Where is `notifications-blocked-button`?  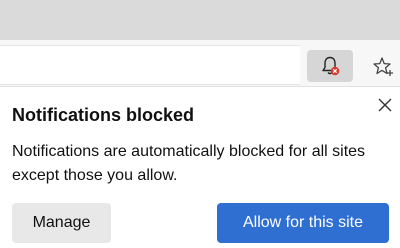 notifications-blocked-button is located at coordinates (330, 66).